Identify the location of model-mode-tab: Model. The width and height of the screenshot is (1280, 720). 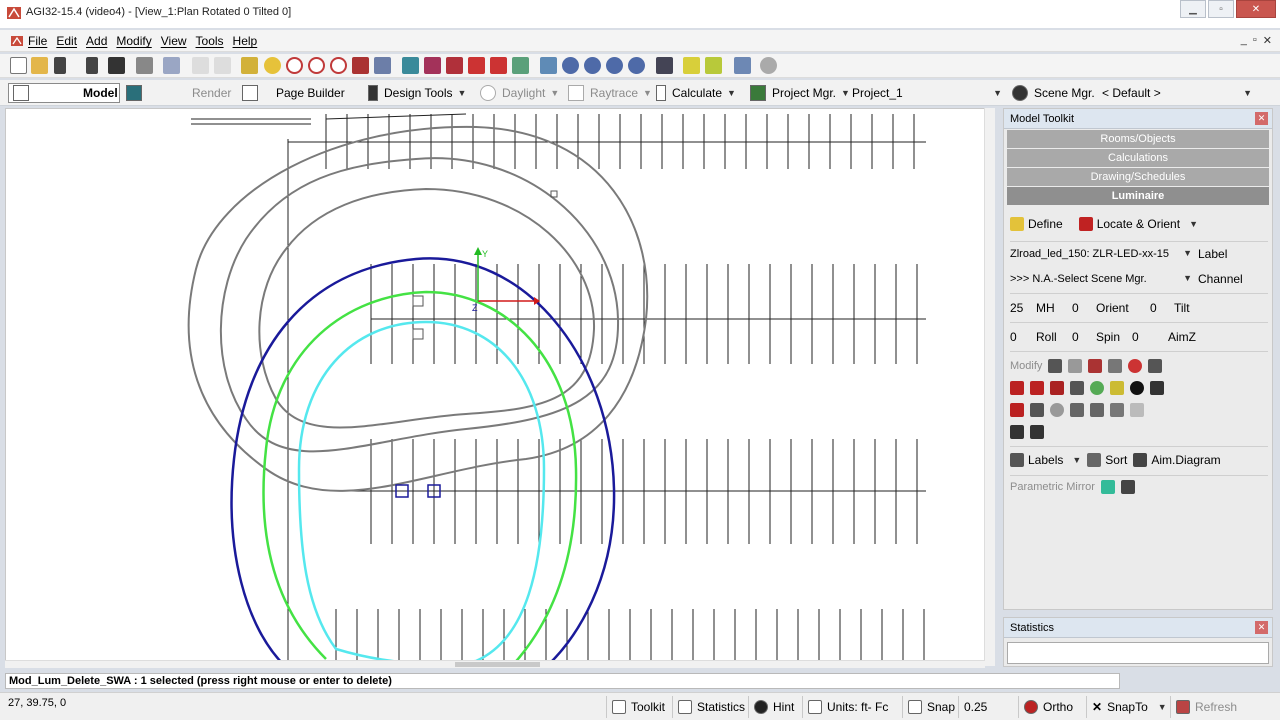
(64, 93).